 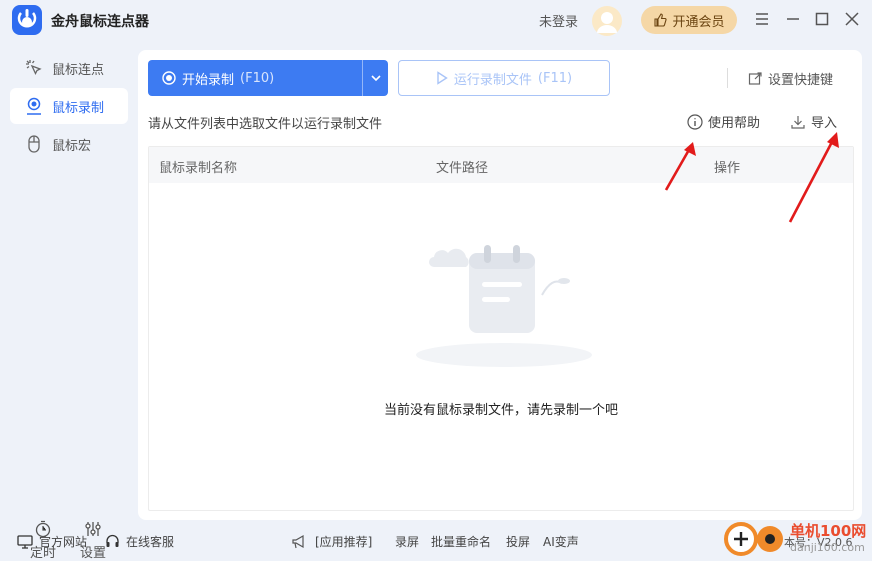 I want to click on run-record-button: 运行录制文件 (F11), so click(x=504, y=78).